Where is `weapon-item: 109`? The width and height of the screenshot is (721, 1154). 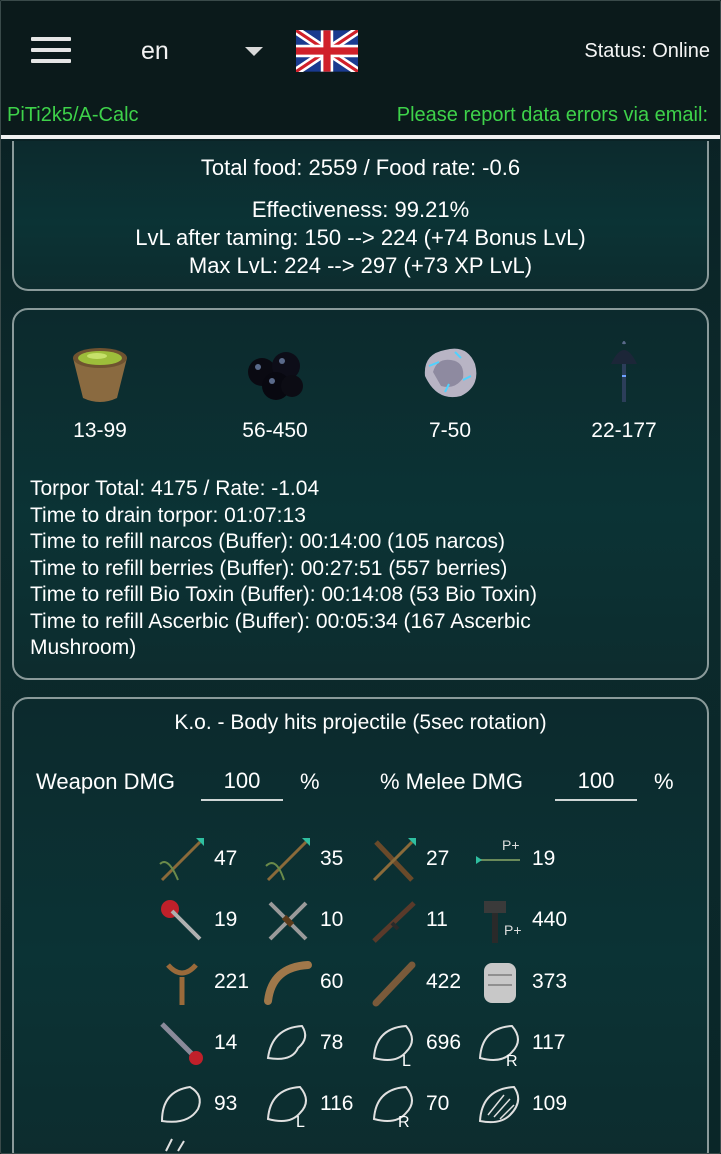
weapon-item: 109 is located at coordinates (524, 1106).